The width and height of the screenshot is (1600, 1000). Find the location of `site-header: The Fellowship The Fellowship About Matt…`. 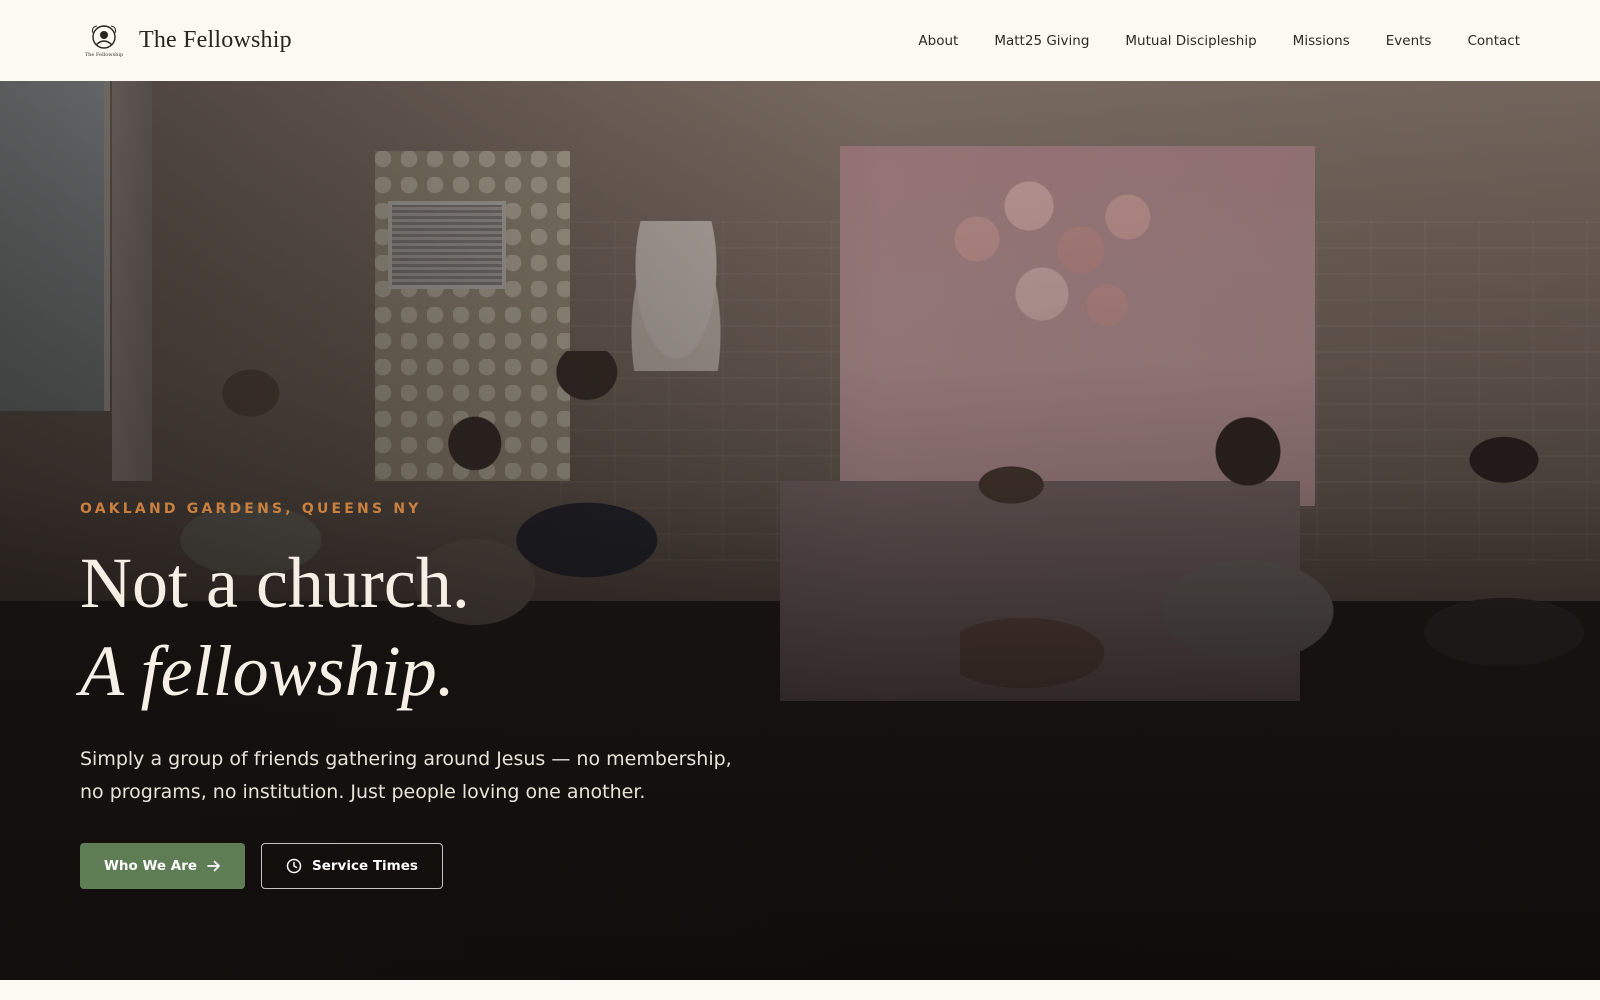

site-header: The Fellowship The Fellowship About Matt… is located at coordinates (800, 40).